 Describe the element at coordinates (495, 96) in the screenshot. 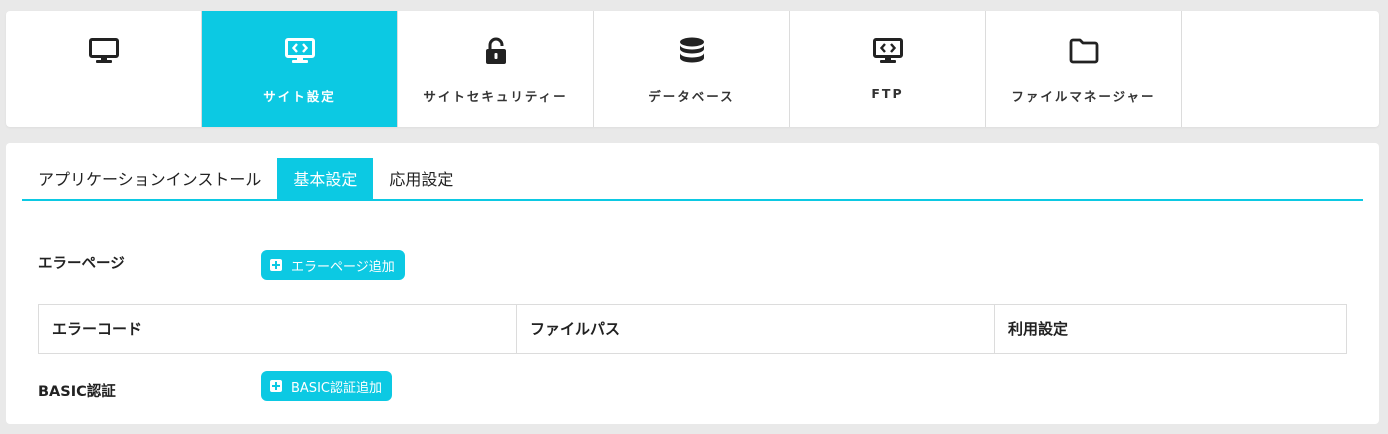

I see `nav-item-label: サイトセキュリティー` at that location.